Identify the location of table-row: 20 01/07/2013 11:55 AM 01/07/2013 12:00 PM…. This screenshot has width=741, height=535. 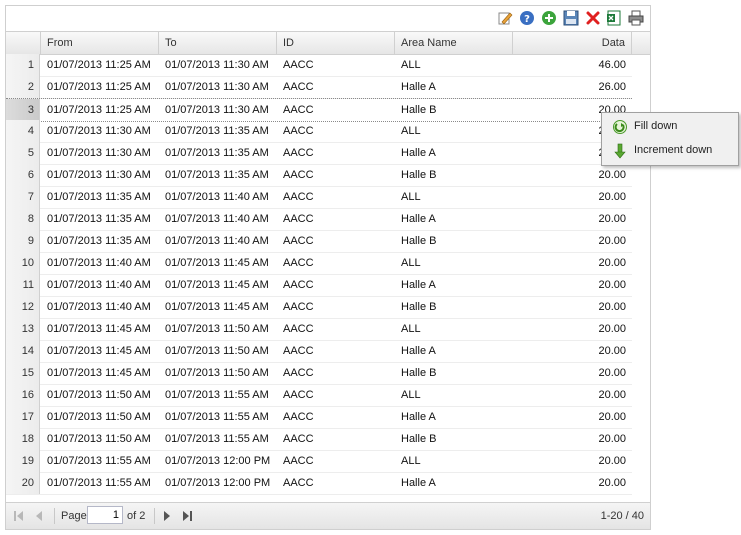
(319, 483).